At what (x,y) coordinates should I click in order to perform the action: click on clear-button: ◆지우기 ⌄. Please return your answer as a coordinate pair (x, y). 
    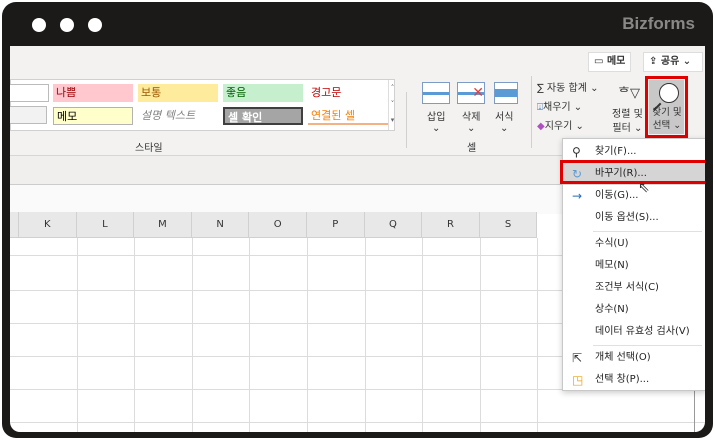
    Looking at the image, I should click on (560, 124).